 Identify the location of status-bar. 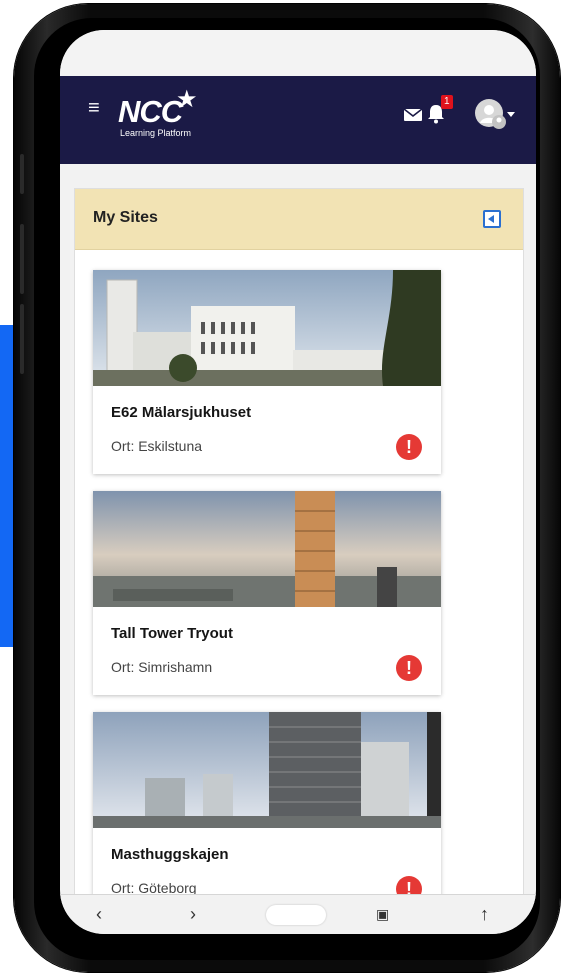
(298, 53).